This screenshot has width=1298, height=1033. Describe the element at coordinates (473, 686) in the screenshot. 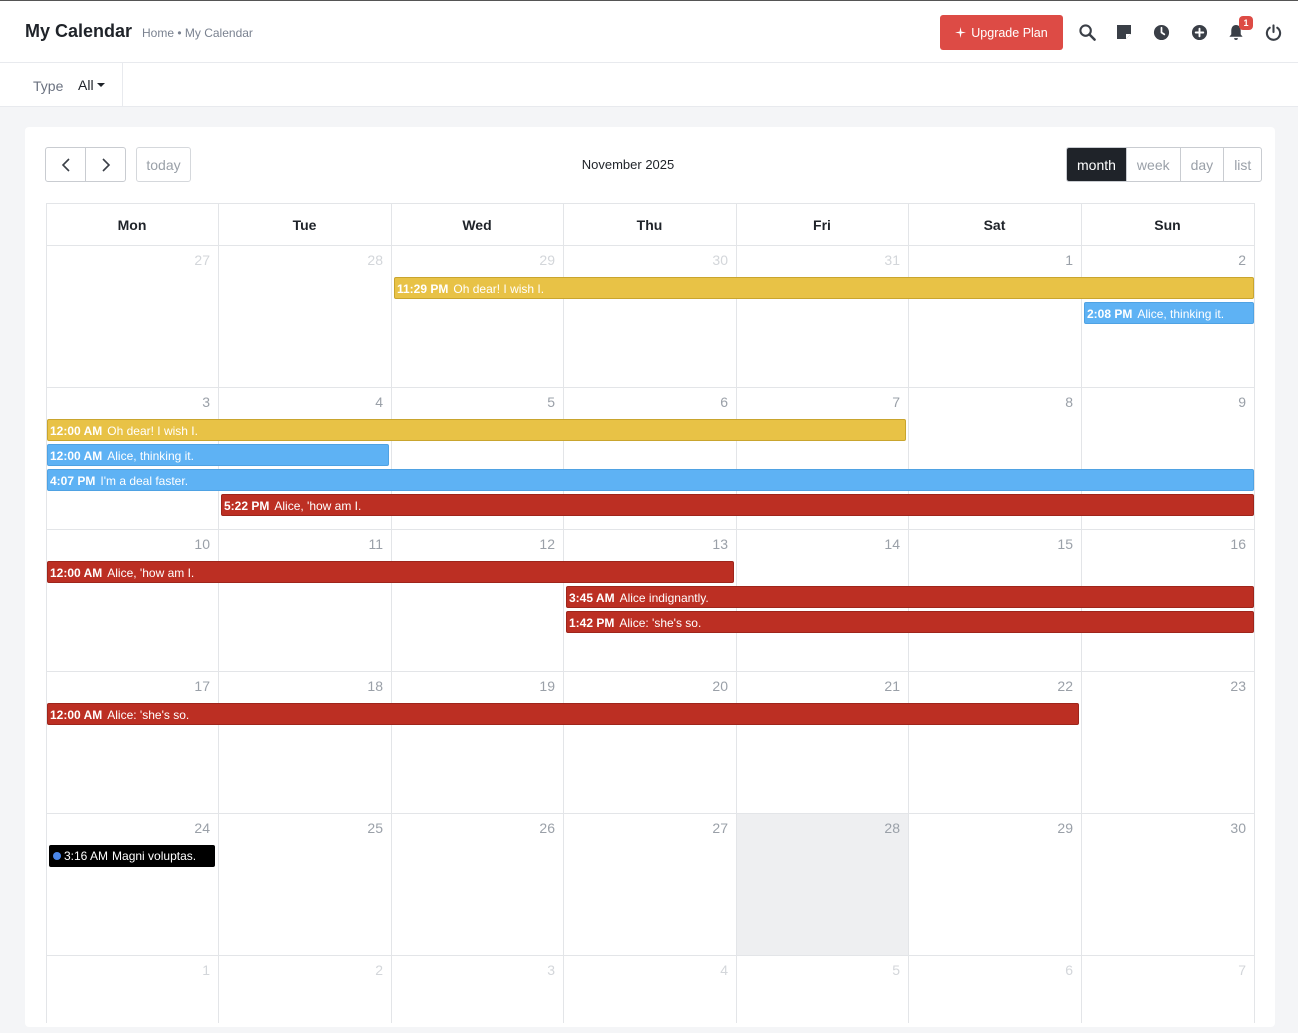

I see `day-number: 19` at that location.